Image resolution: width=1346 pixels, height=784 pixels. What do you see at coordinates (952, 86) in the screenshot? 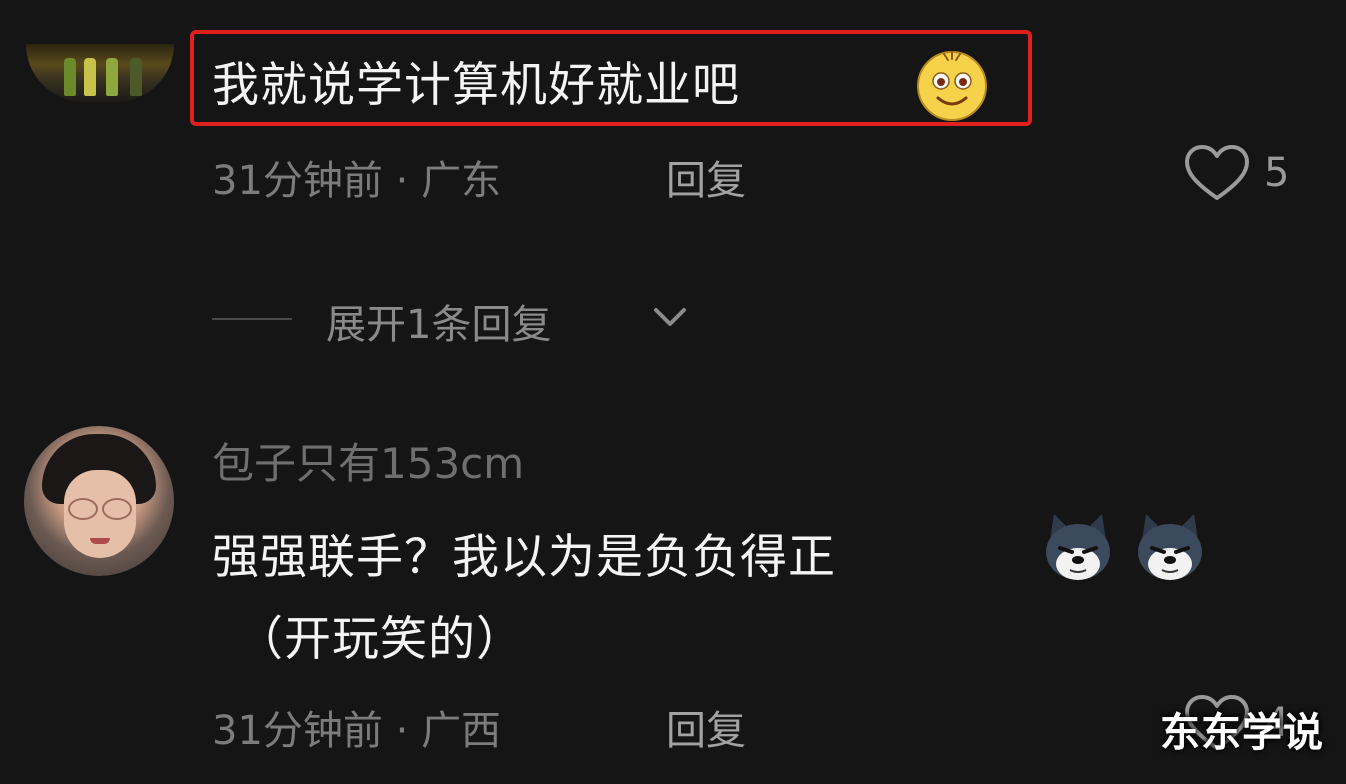
I see `smile-emoji-icon` at bounding box center [952, 86].